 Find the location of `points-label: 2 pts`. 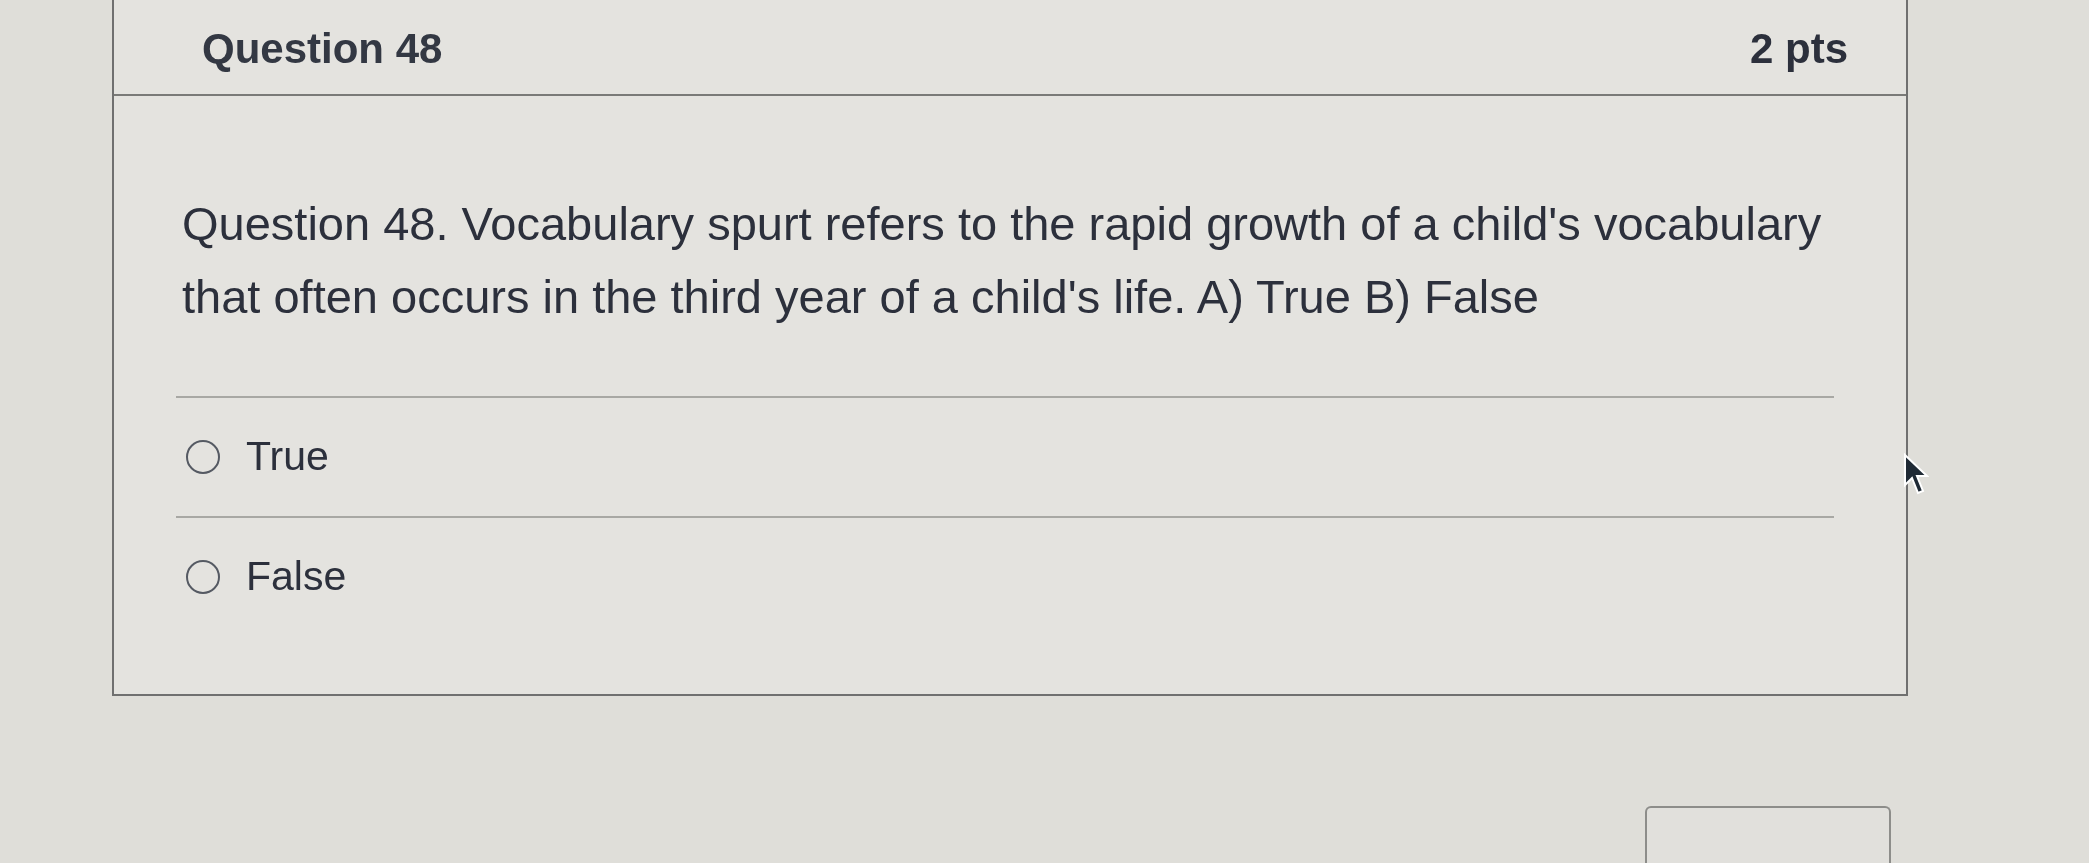

points-label: 2 pts is located at coordinates (1798, 48).